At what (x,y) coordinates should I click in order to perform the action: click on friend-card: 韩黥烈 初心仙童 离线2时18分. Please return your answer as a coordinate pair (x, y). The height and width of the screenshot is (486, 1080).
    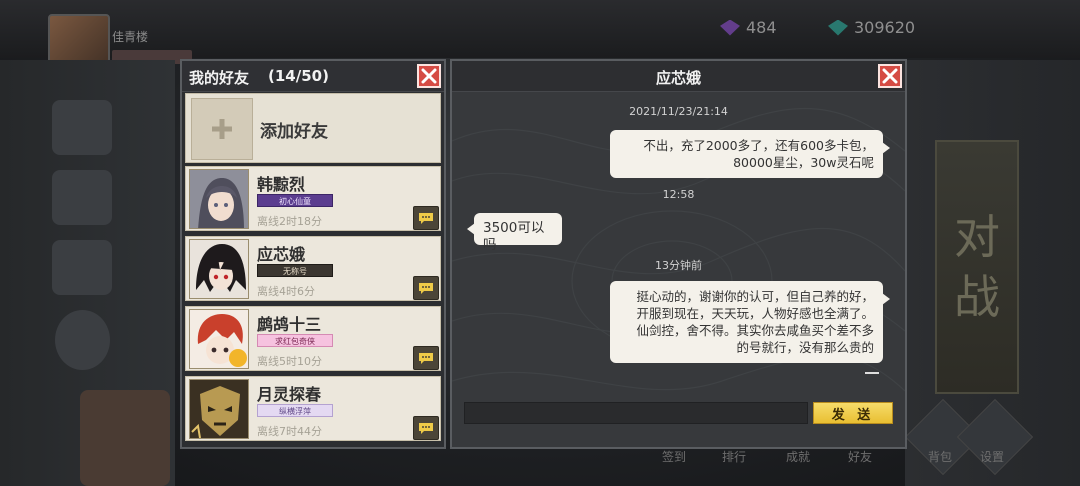
    Looking at the image, I should click on (313, 198).